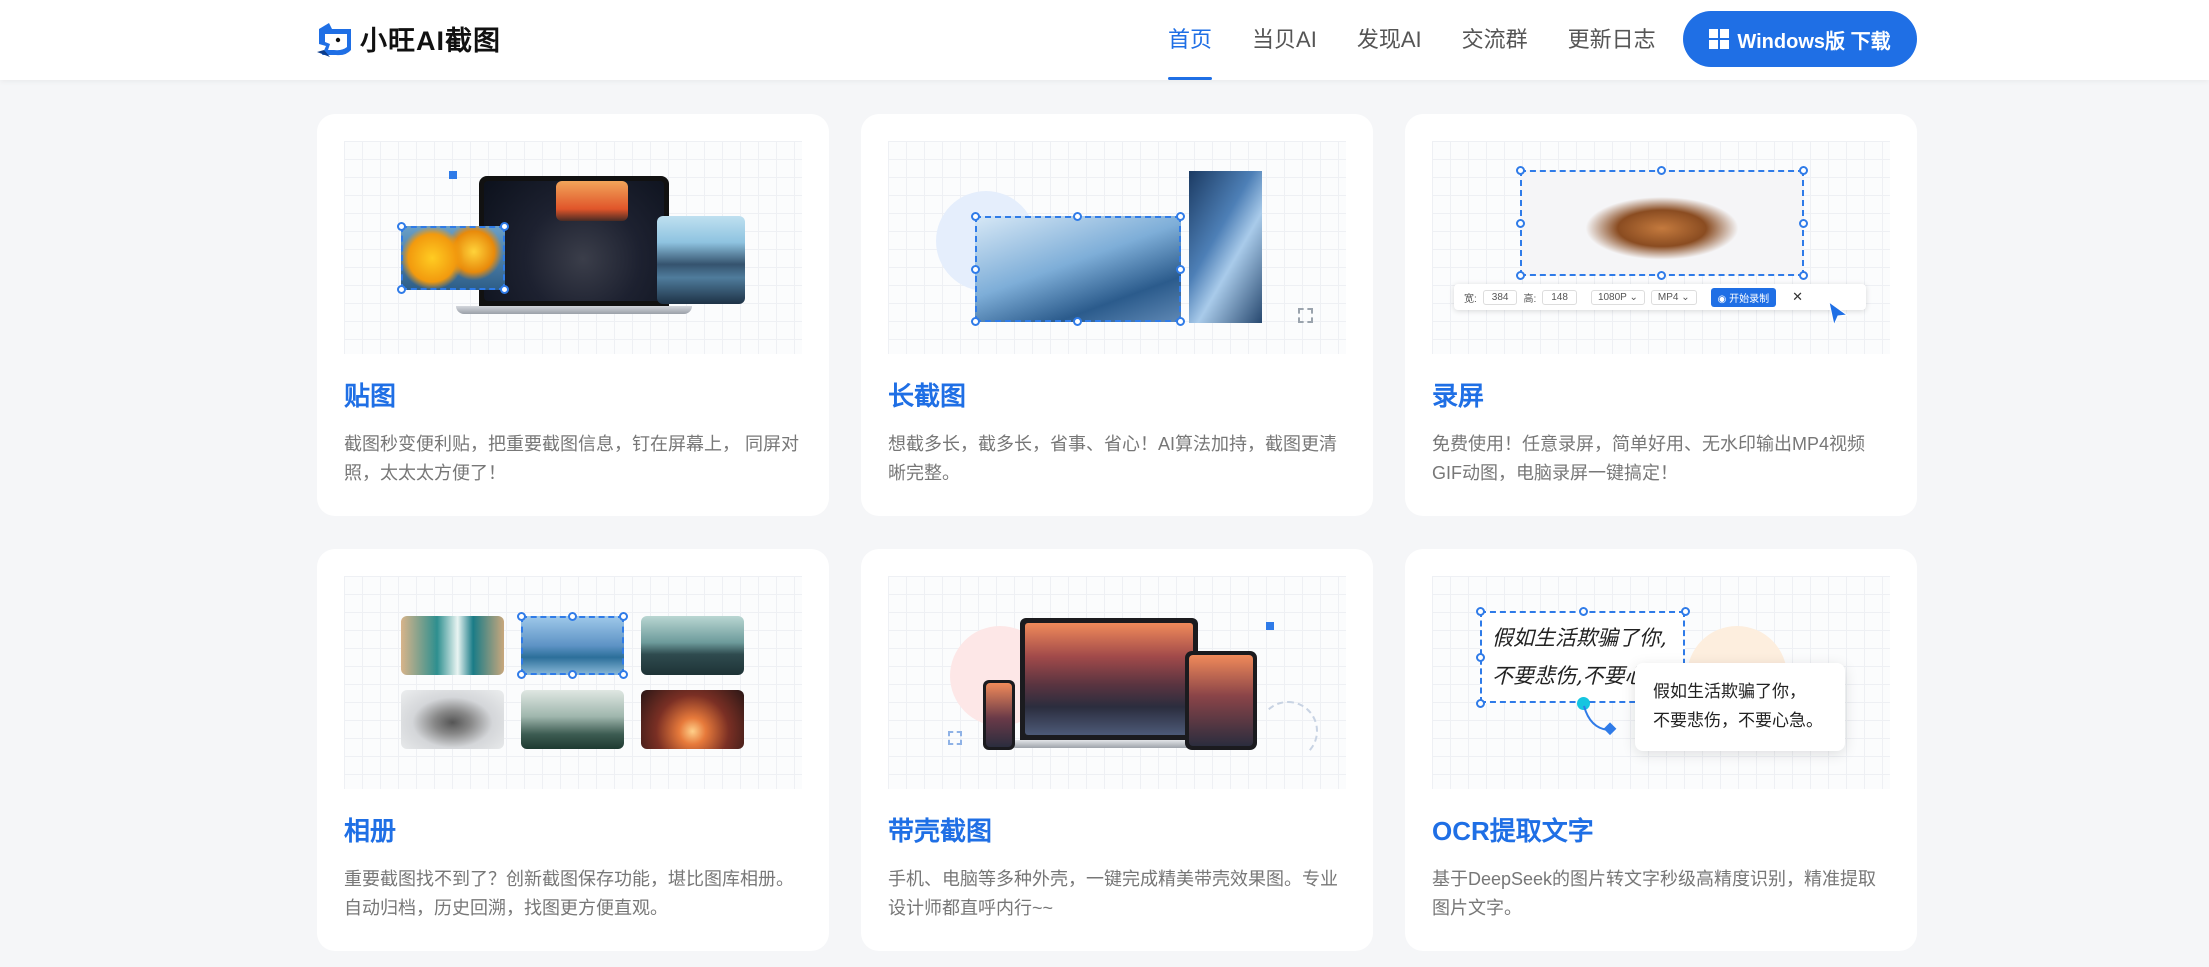  I want to click on card-title: 相册, so click(370, 831).